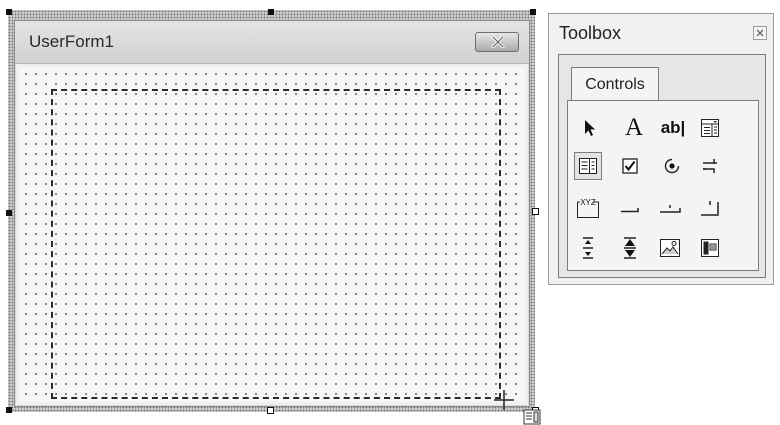  I want to click on scrollbar-icon, so click(588, 248).